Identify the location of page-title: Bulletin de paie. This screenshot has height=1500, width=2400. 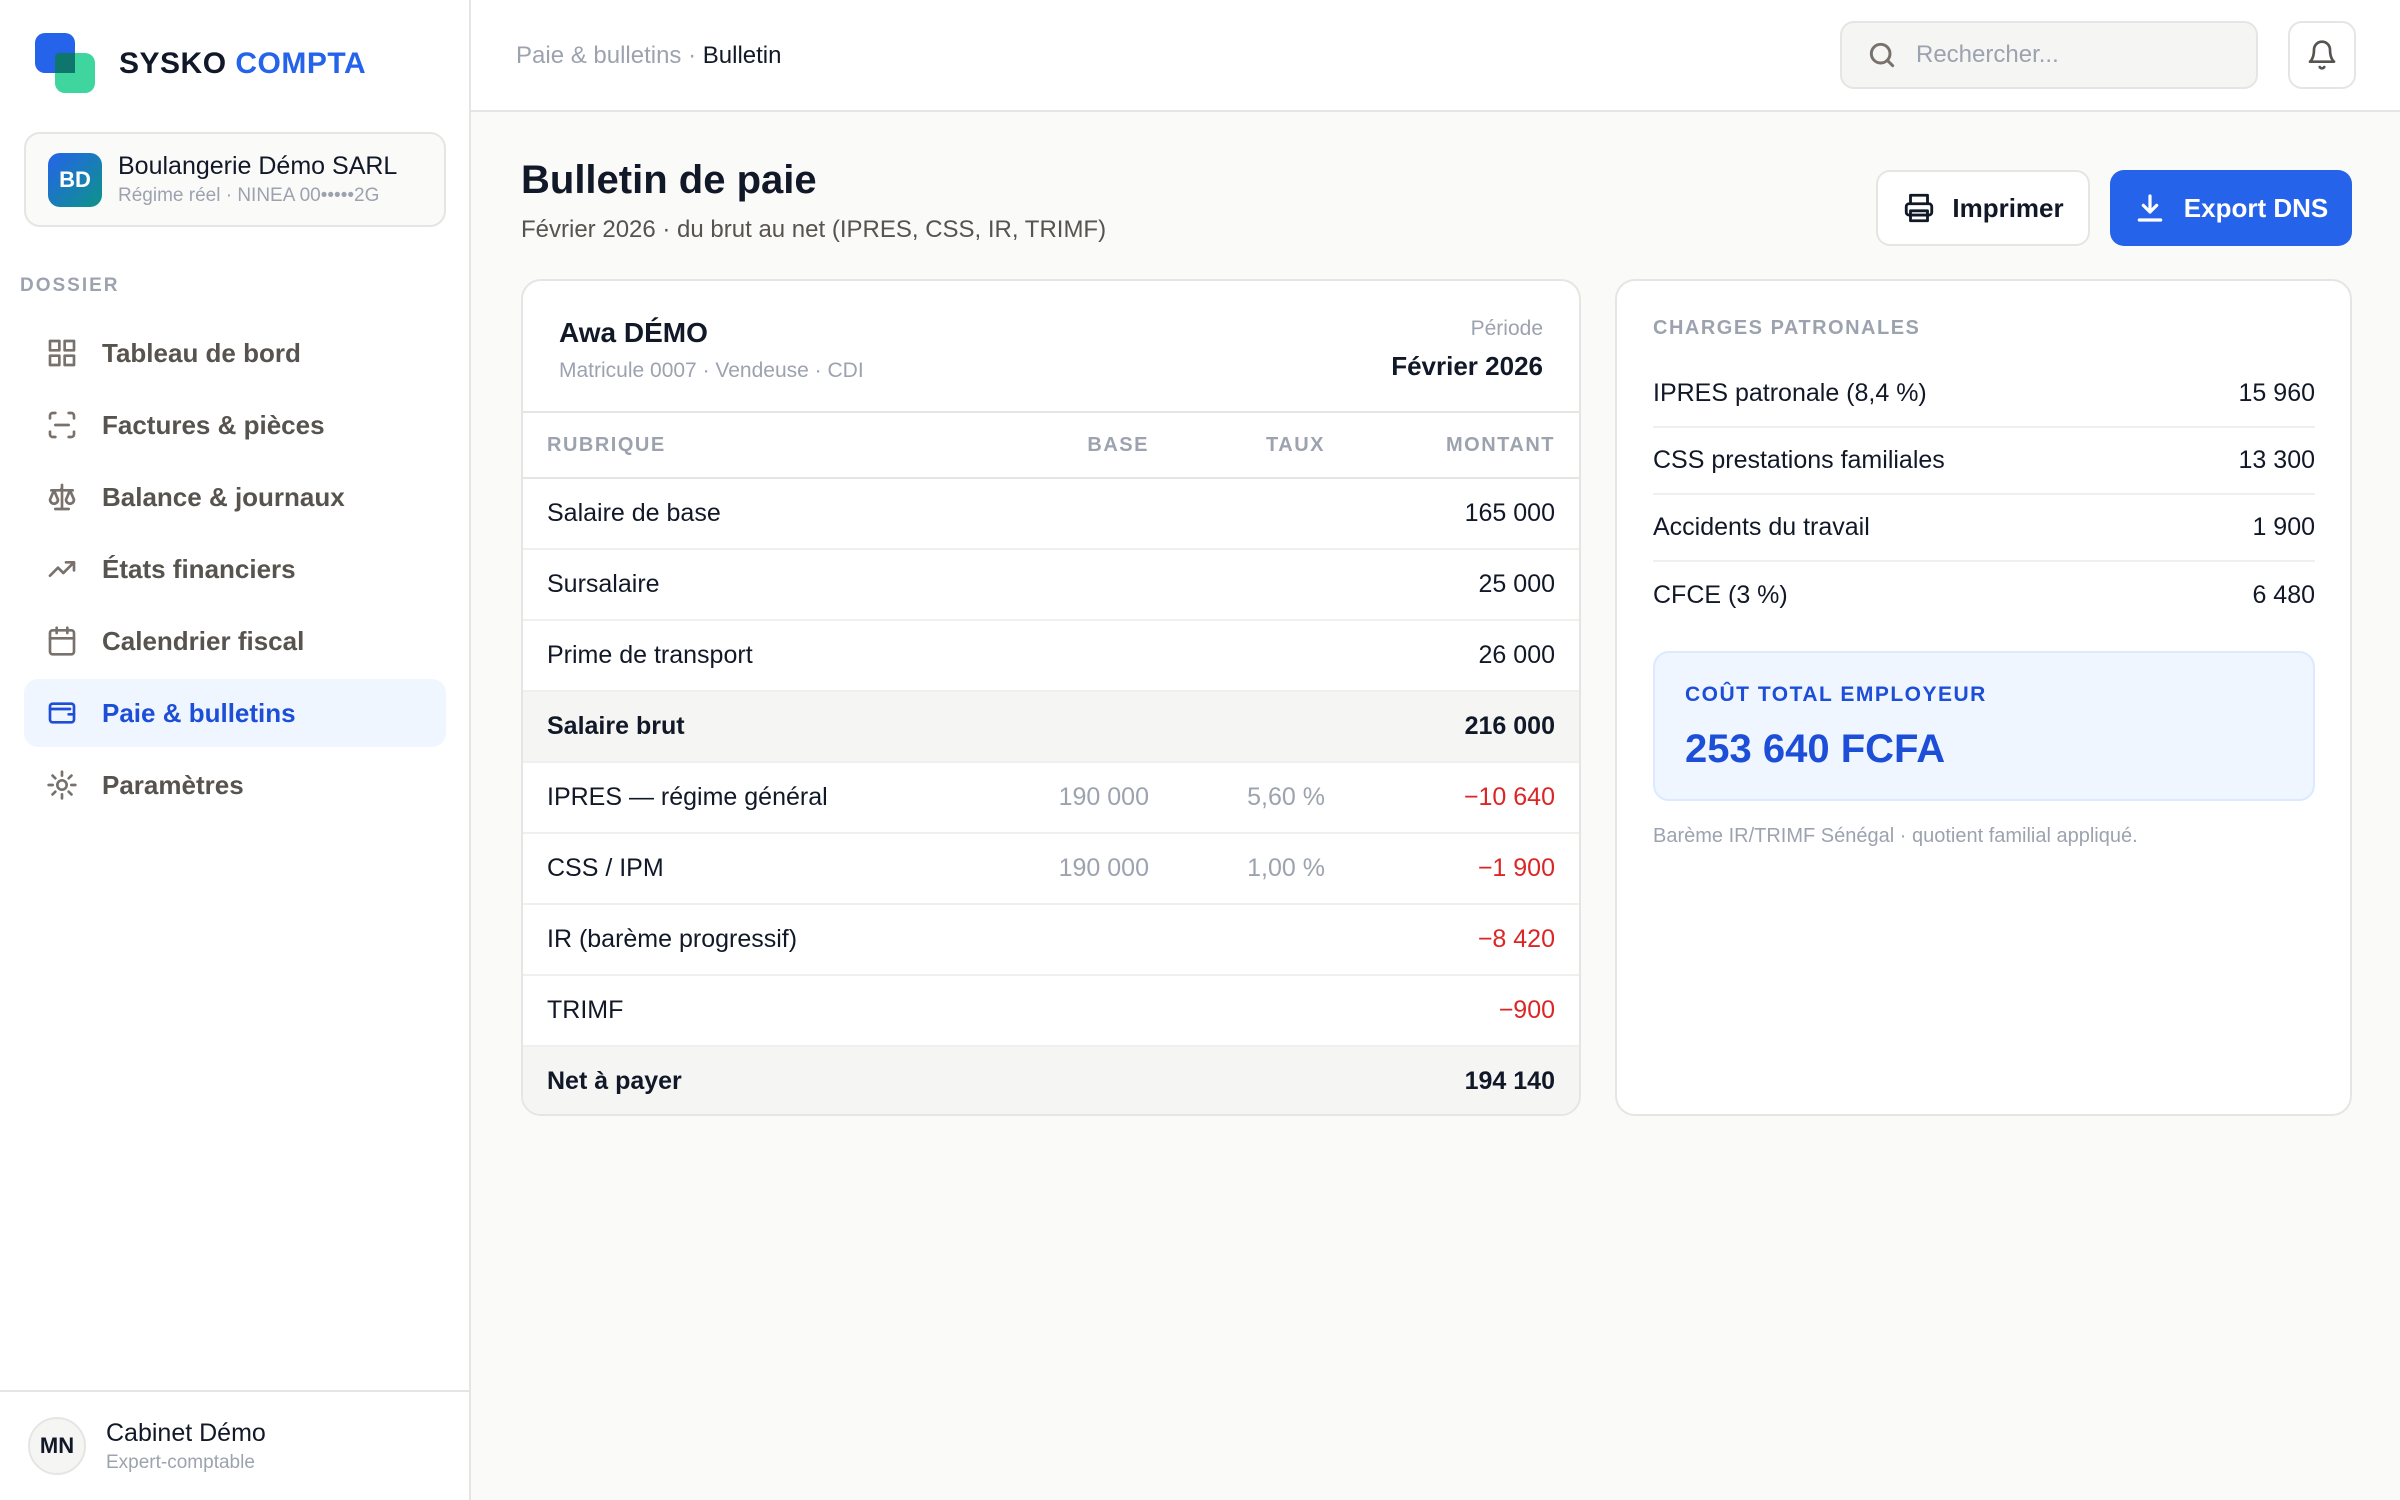
(669, 180).